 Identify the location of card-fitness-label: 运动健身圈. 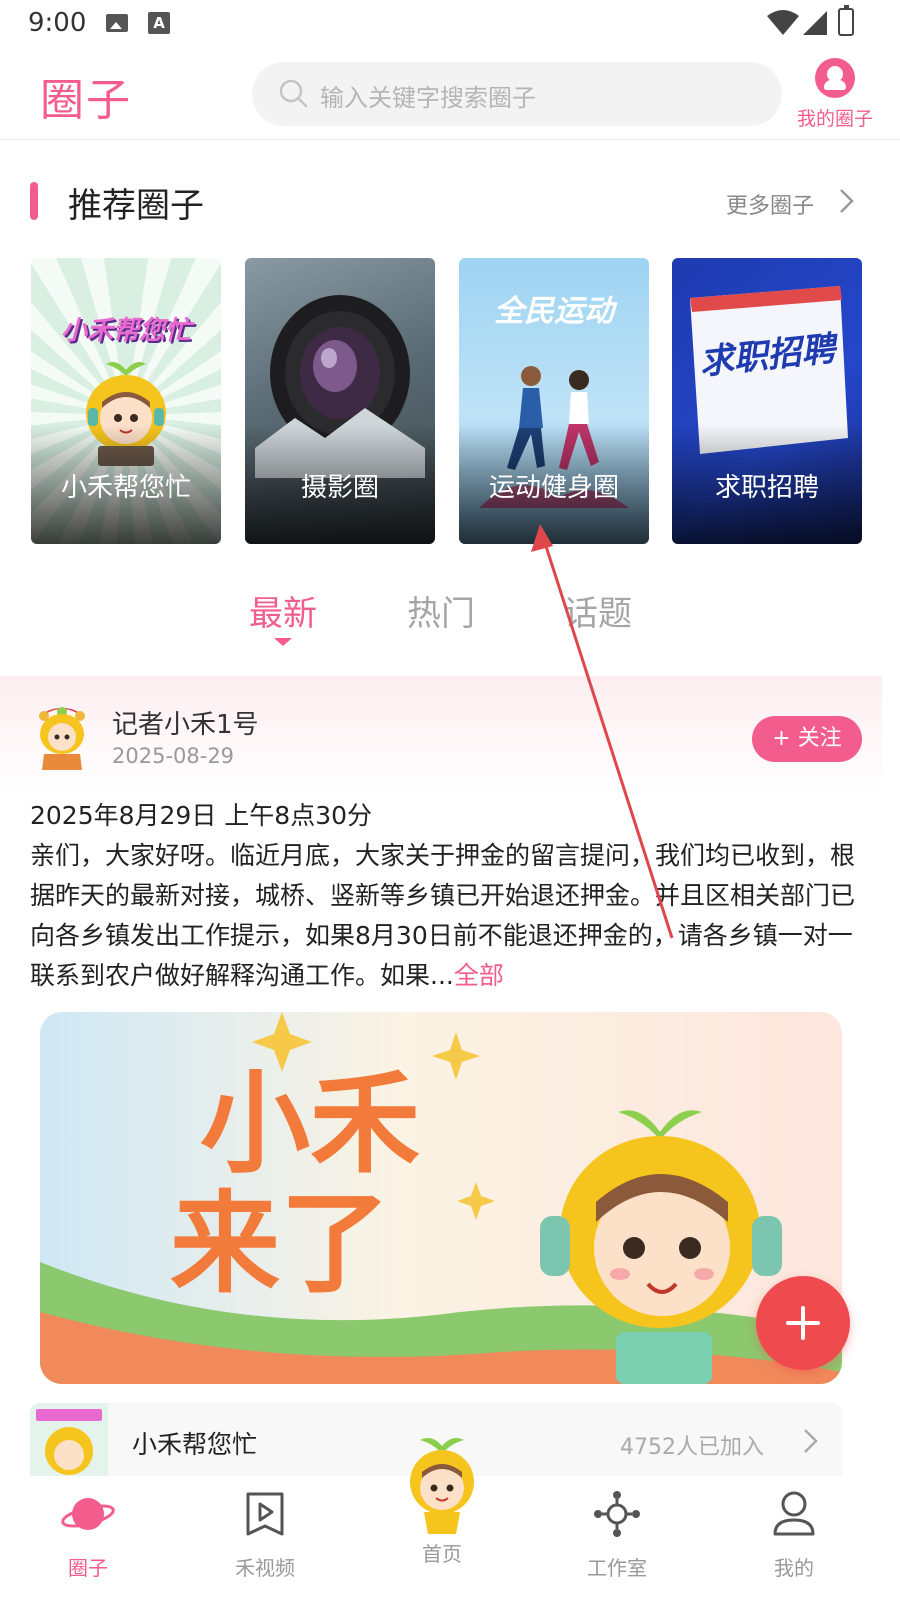
(553, 488).